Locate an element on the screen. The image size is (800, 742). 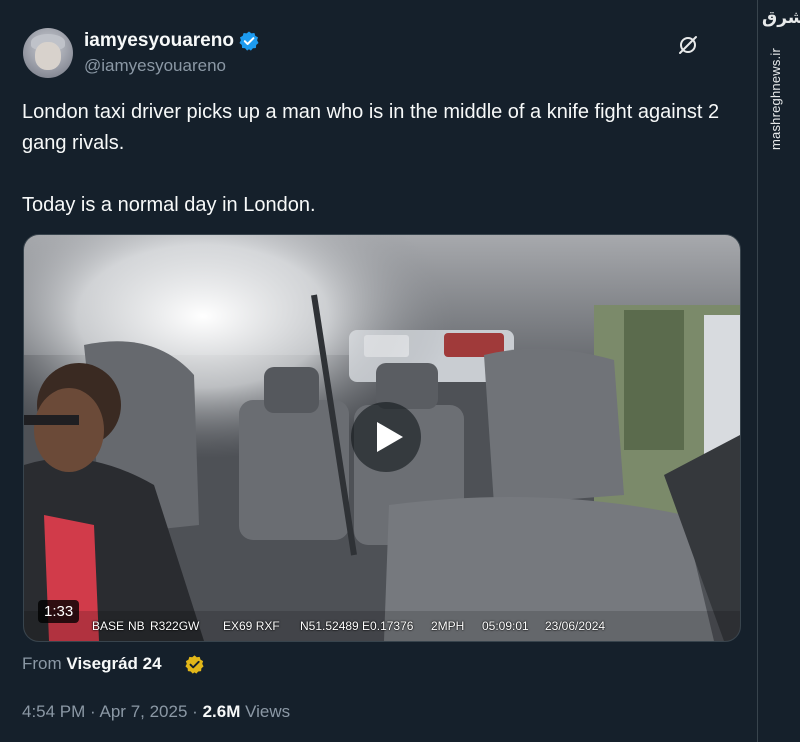
play-icon is located at coordinates (390, 437).